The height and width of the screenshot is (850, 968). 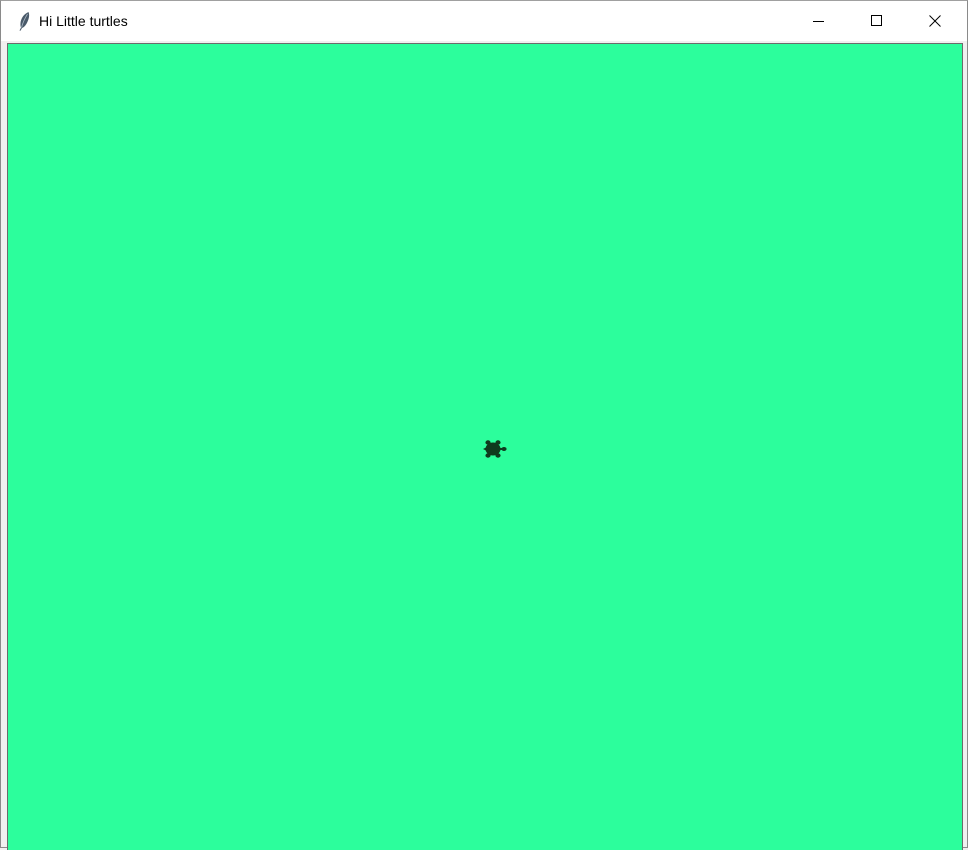 I want to click on maximize-button, so click(x=877, y=21).